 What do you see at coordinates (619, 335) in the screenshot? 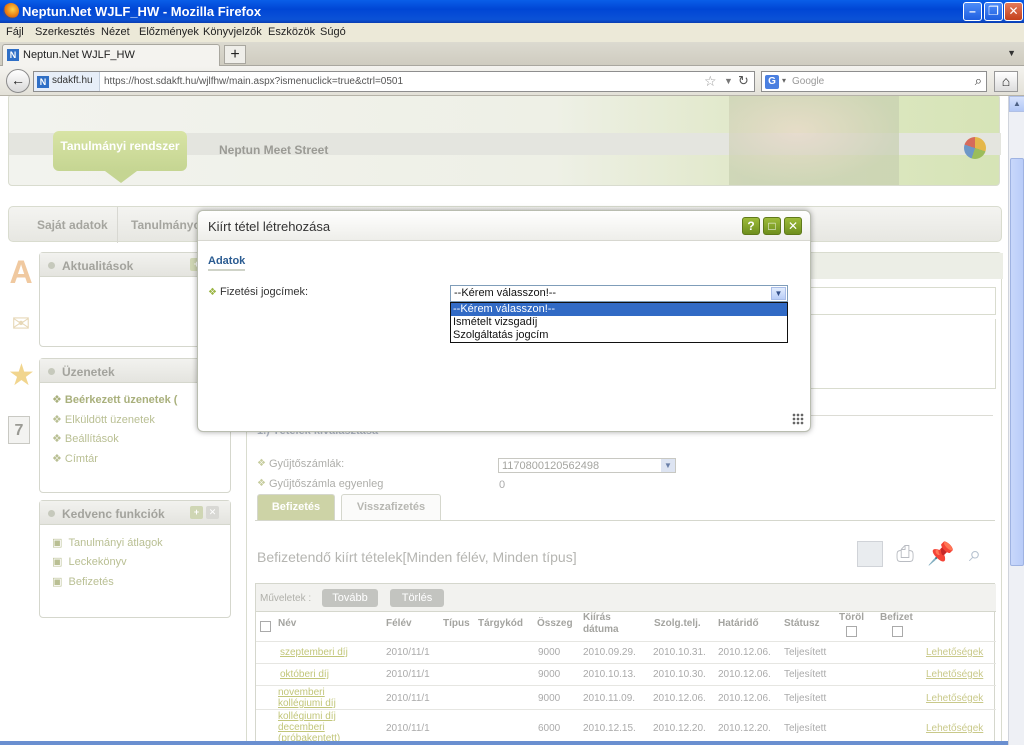
I see `dropdown-option: Szolgáltatás jogcím` at bounding box center [619, 335].